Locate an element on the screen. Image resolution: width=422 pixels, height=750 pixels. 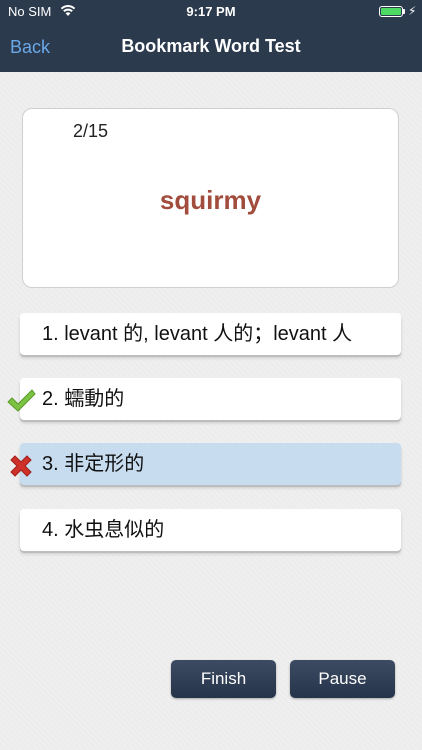
test-word: squirmy is located at coordinates (210, 200).